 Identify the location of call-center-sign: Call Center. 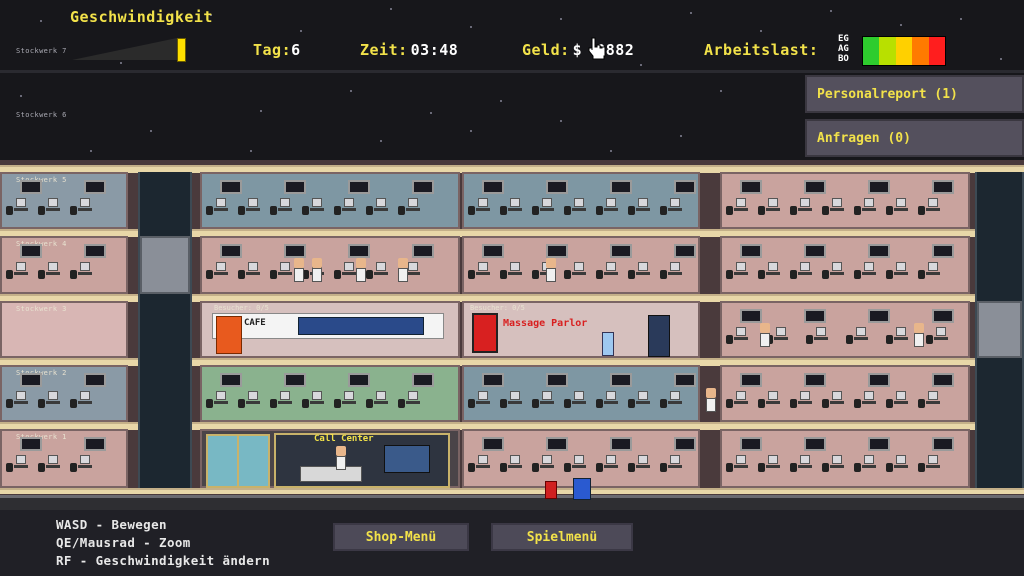
(344, 439).